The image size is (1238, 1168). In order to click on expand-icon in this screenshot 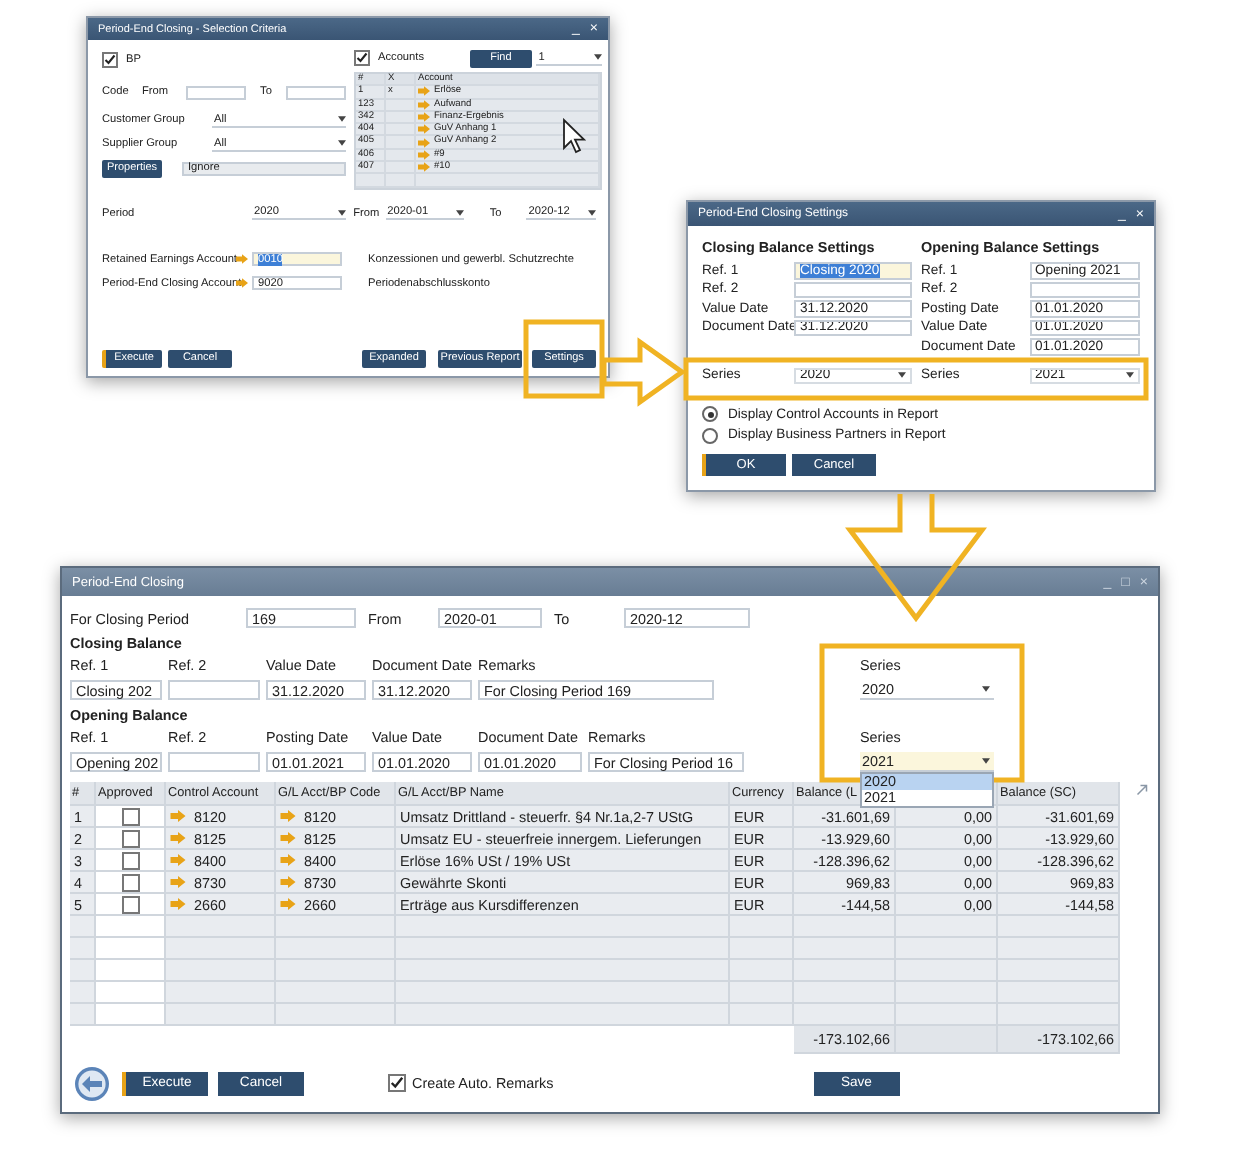, I will do `click(1142, 790)`.